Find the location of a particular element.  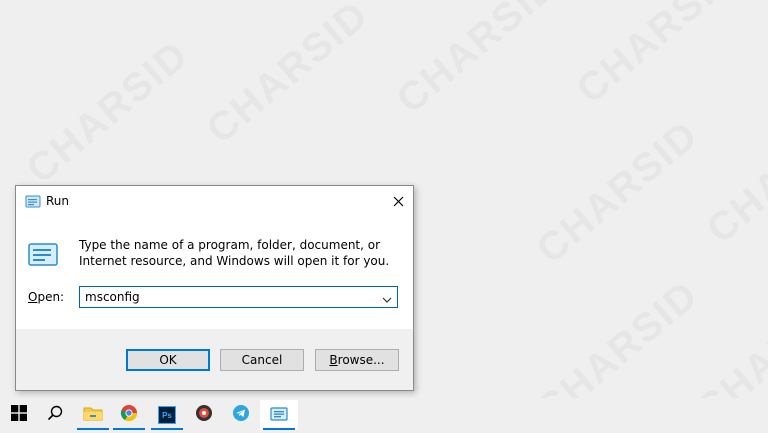

dropdown-button is located at coordinates (387, 297).